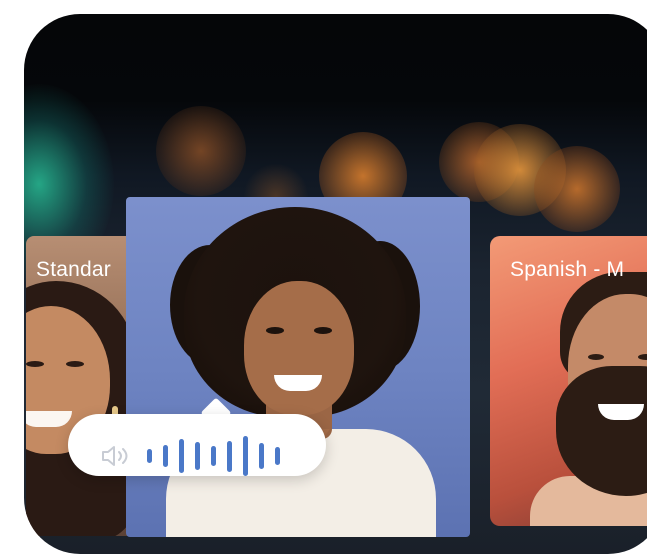 This screenshot has height=554, width=647. I want to click on speaker-label-right: Spanish - M, so click(567, 269).